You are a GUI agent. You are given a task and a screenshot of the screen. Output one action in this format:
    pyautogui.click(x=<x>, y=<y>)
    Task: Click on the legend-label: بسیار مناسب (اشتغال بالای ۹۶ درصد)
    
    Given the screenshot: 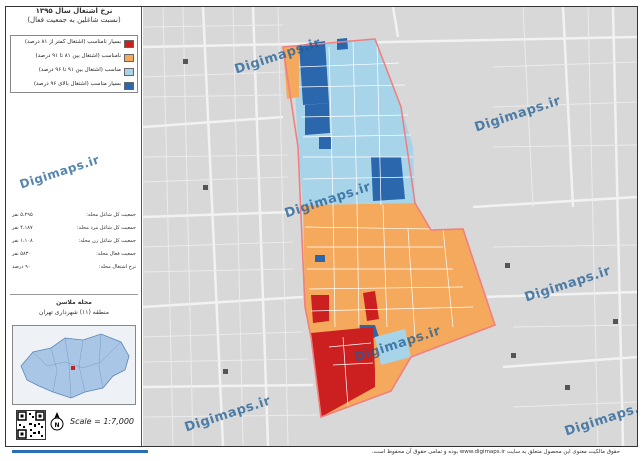 What is the action you would take?
    pyautogui.click(x=77, y=84)
    